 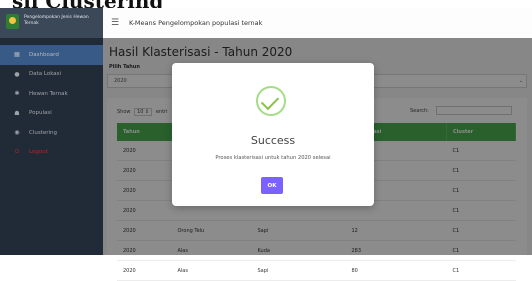 What do you see at coordinates (481, 270) in the screenshot?
I see `table-cell: C1` at bounding box center [481, 270].